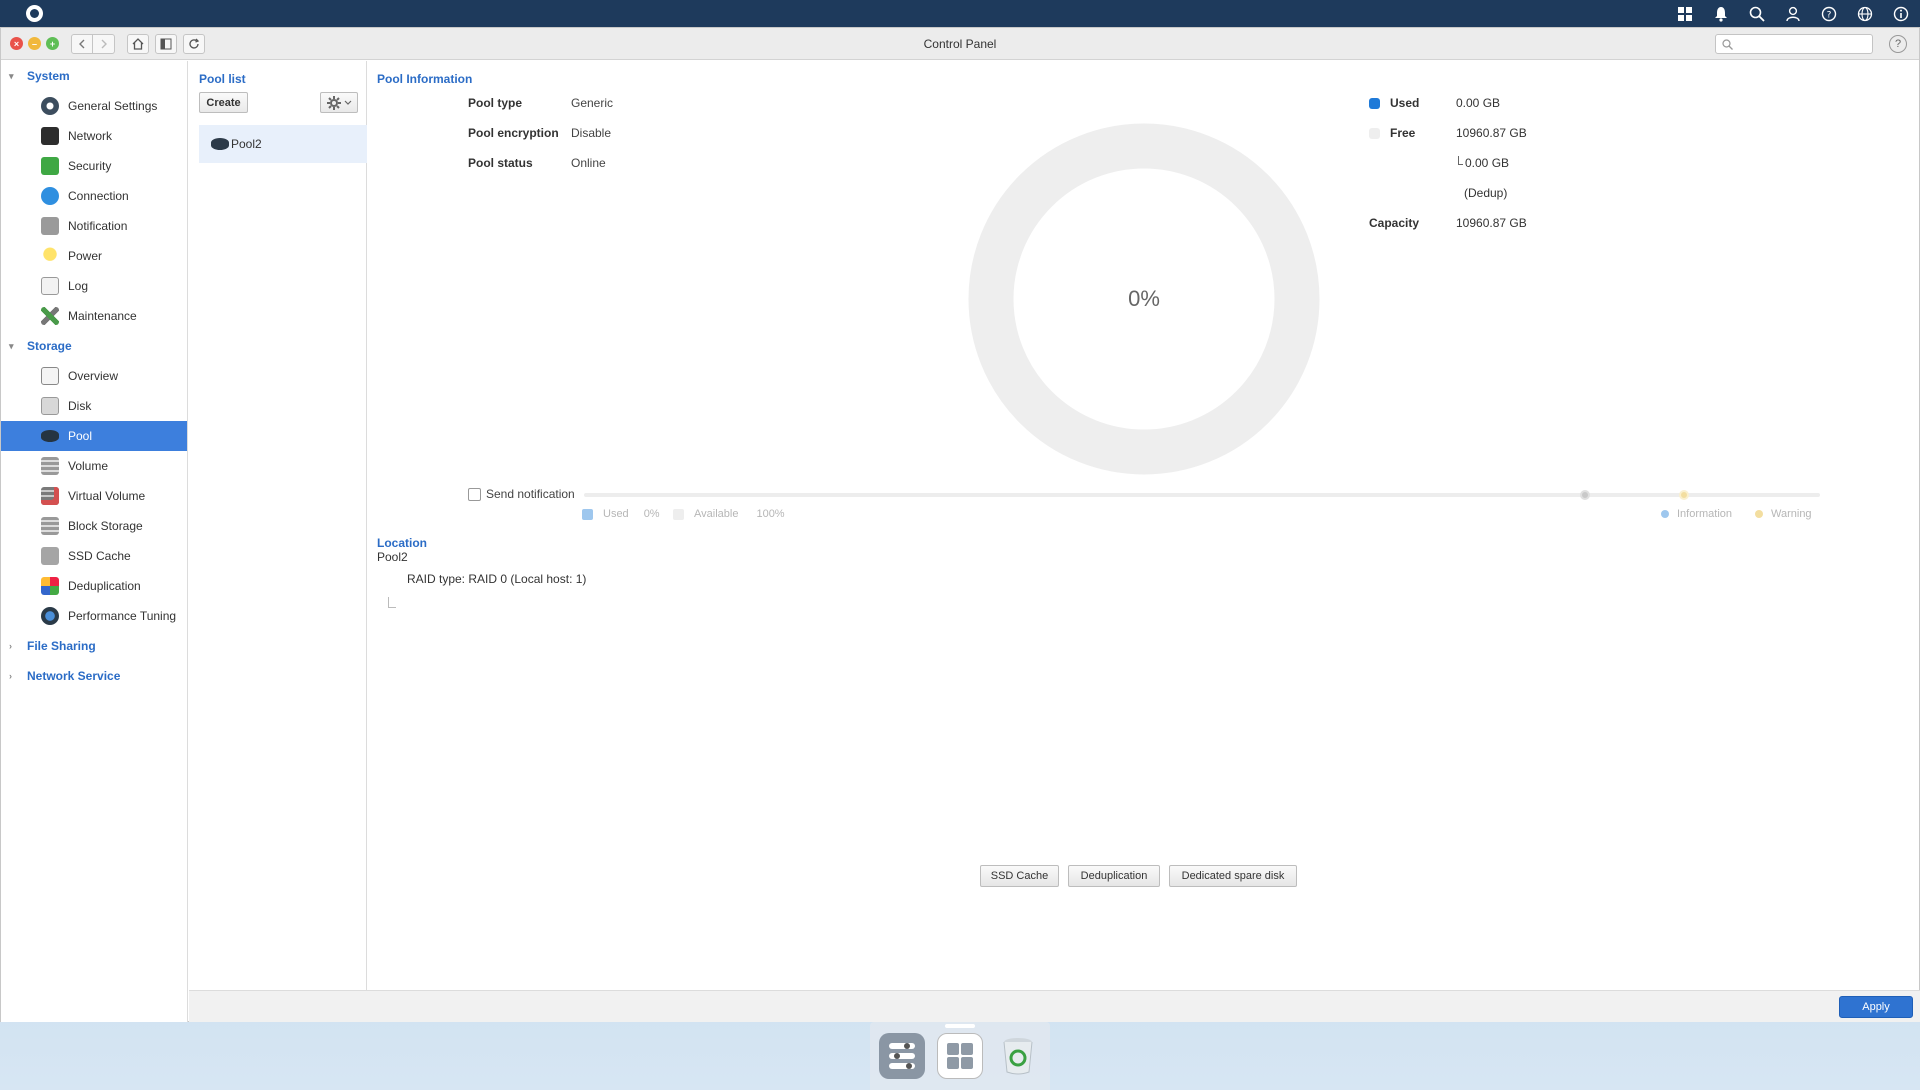 The height and width of the screenshot is (1090, 1920). What do you see at coordinates (94, 346) in the screenshot?
I see `sidebar-section-storage: ▾ Storage` at bounding box center [94, 346].